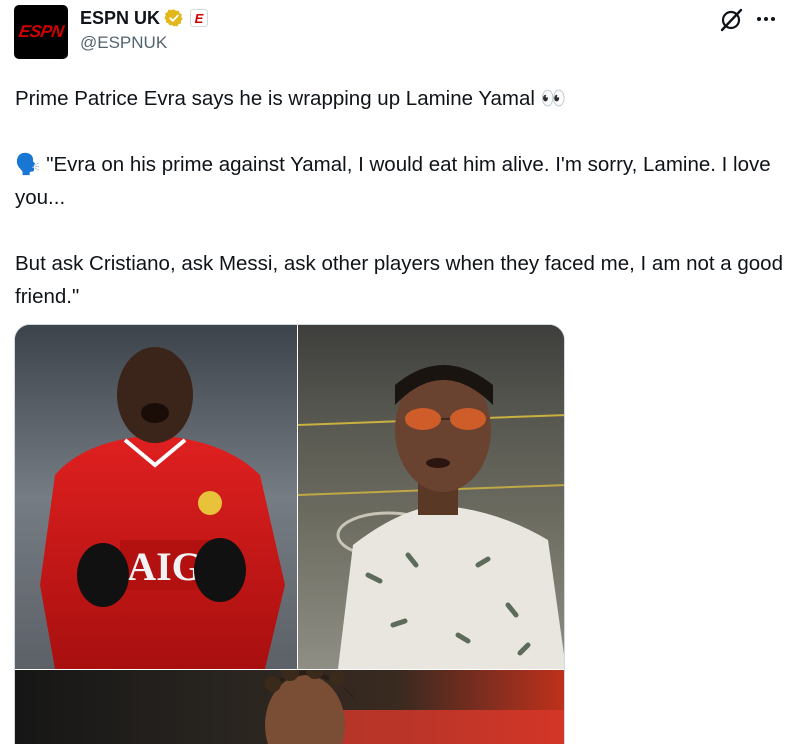 Image resolution: width=799 pixels, height=744 pixels. Describe the element at coordinates (199, 18) in the screenshot. I see `affiliate-badge: E` at that location.